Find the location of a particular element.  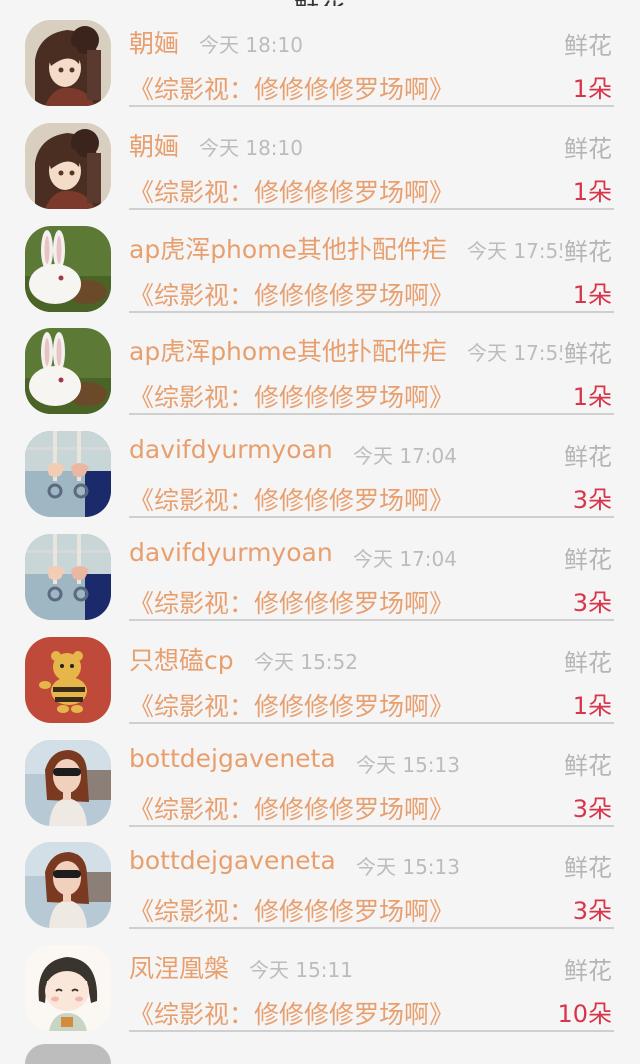

timestamp: 今天 15:52 is located at coordinates (306, 661).